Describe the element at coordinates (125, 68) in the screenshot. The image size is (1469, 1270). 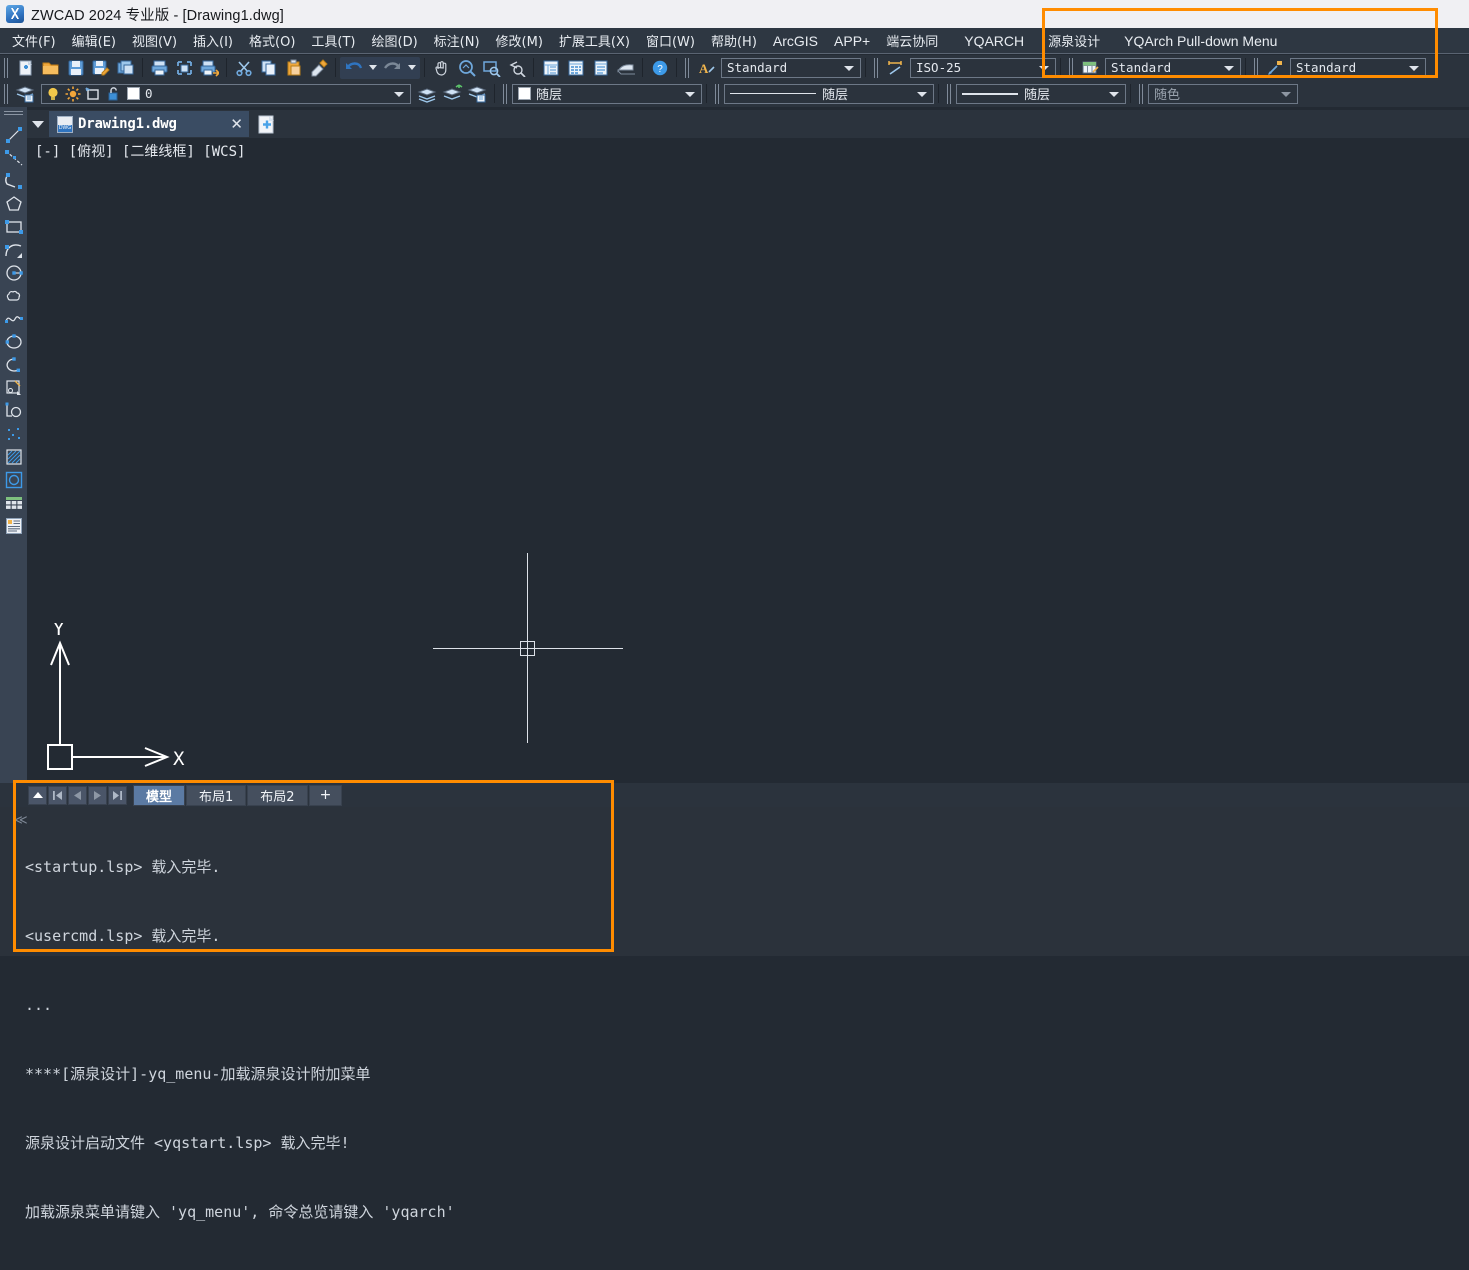
I see `export-icon` at that location.